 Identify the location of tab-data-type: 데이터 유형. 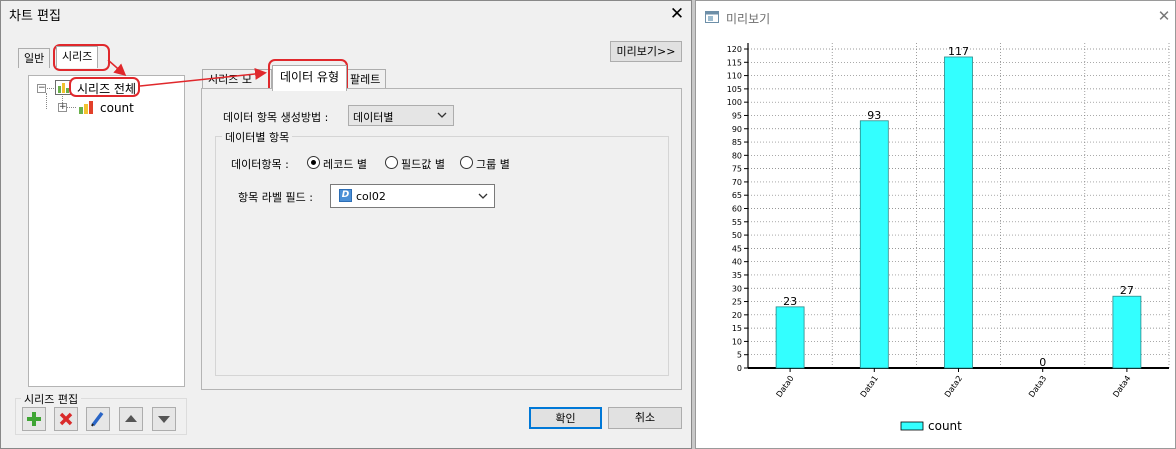
(310, 78).